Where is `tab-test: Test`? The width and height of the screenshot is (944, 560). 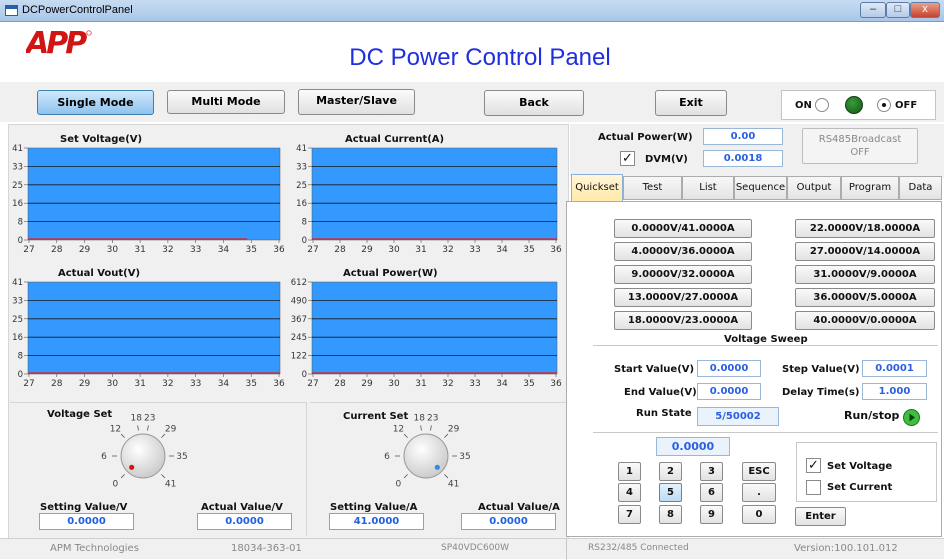
tab-test: Test is located at coordinates (652, 188).